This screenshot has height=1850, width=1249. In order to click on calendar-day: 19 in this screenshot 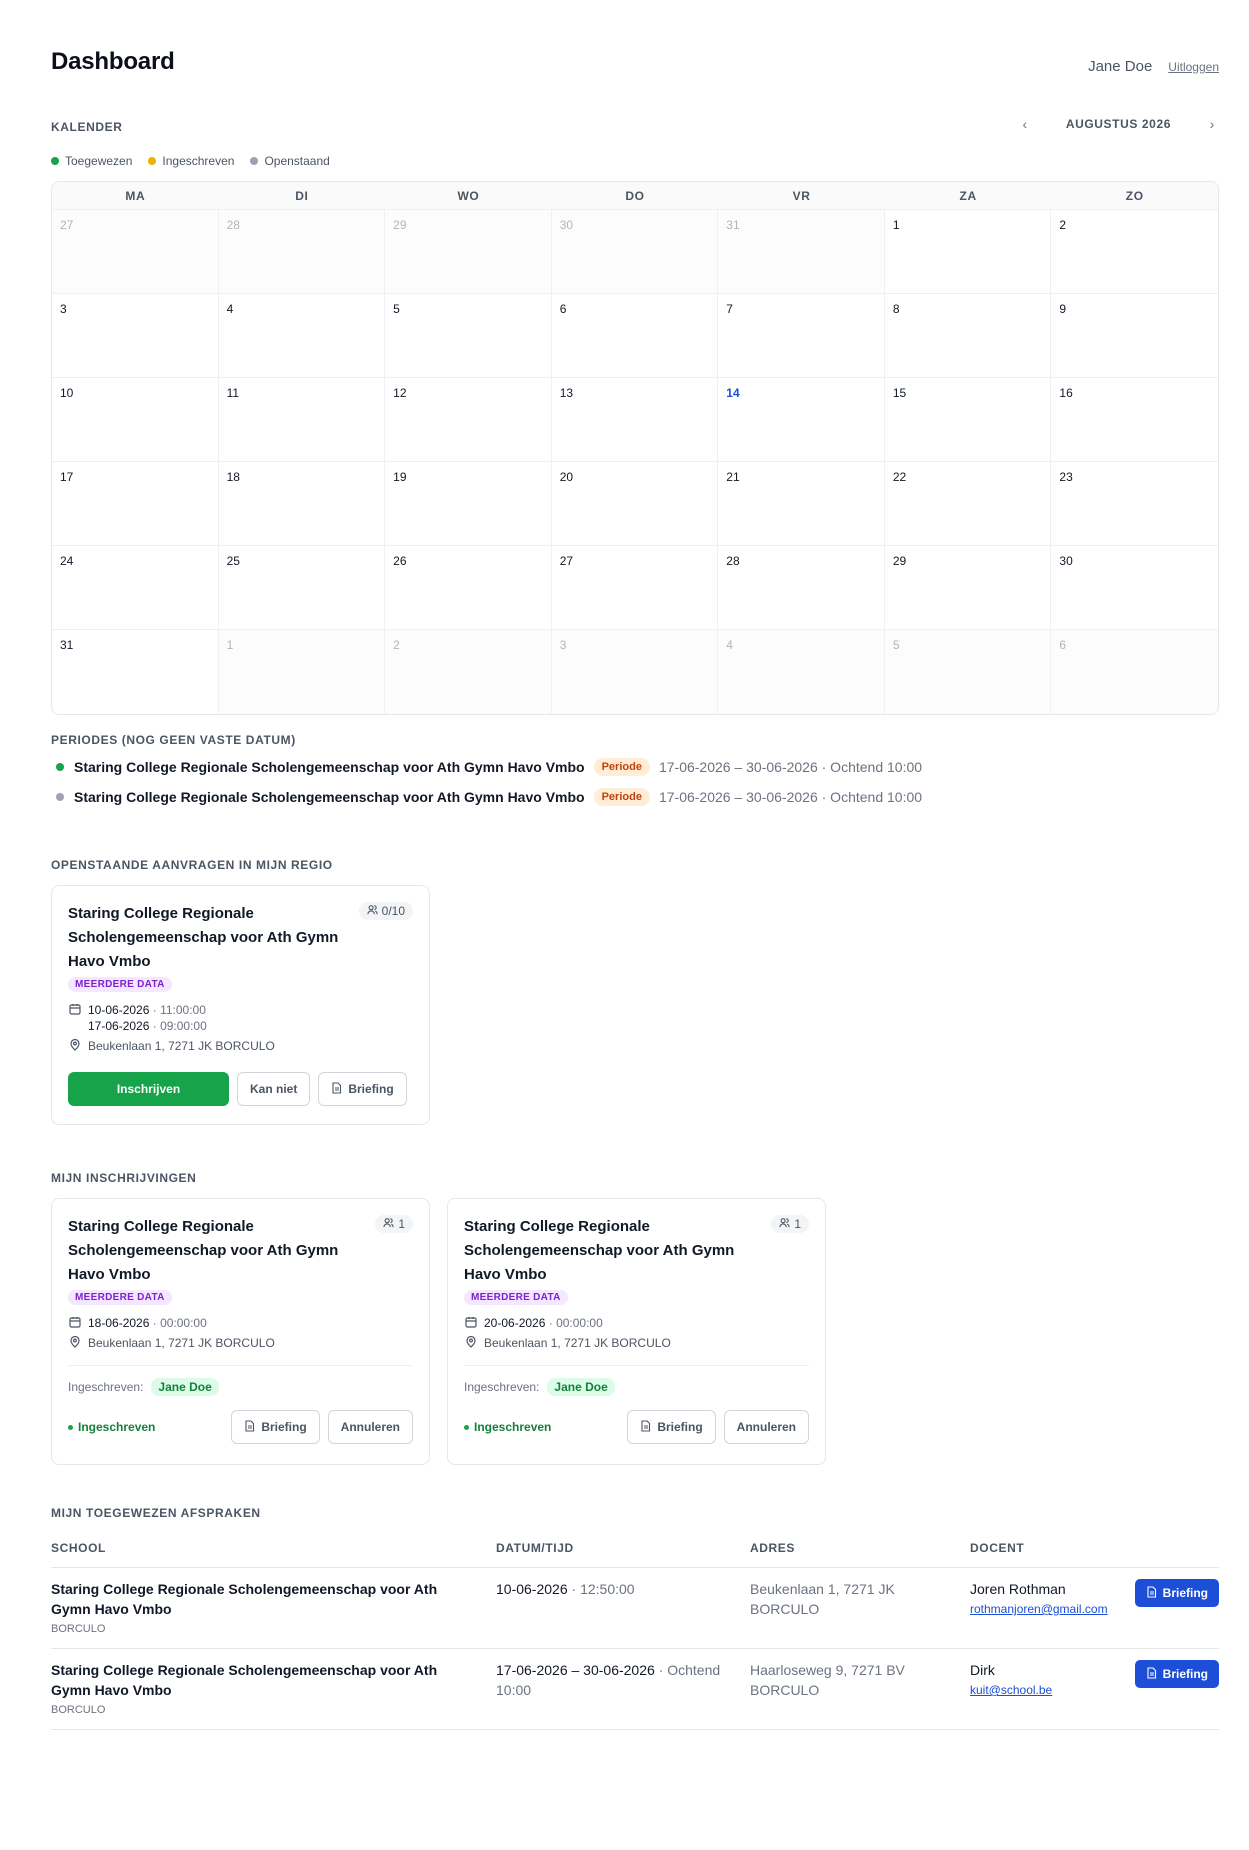, I will do `click(468, 504)`.